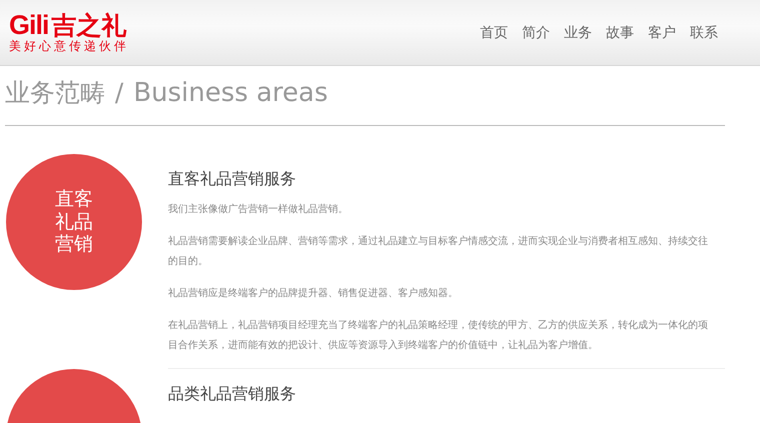 The width and height of the screenshot is (760, 423). I want to click on service-title: 直客礼品营销服务, so click(232, 178).